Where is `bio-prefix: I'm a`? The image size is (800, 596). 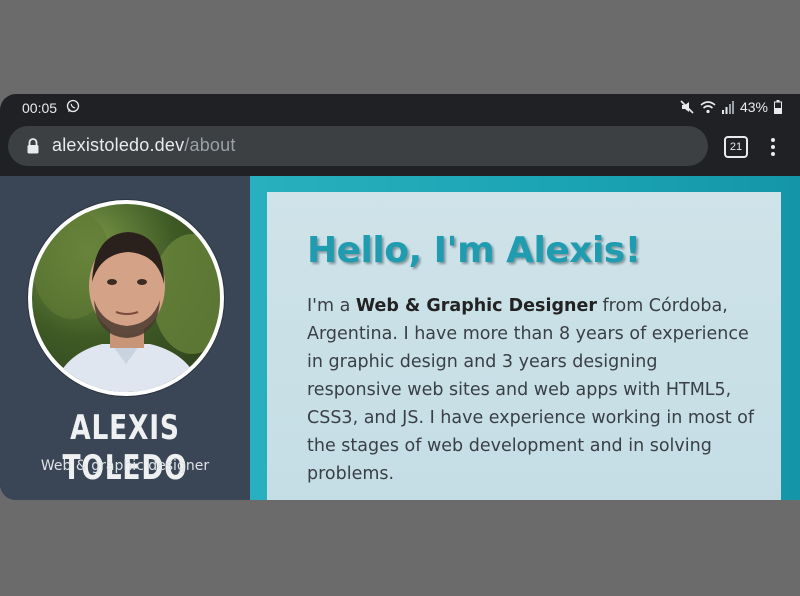 bio-prefix: I'm a is located at coordinates (331, 306).